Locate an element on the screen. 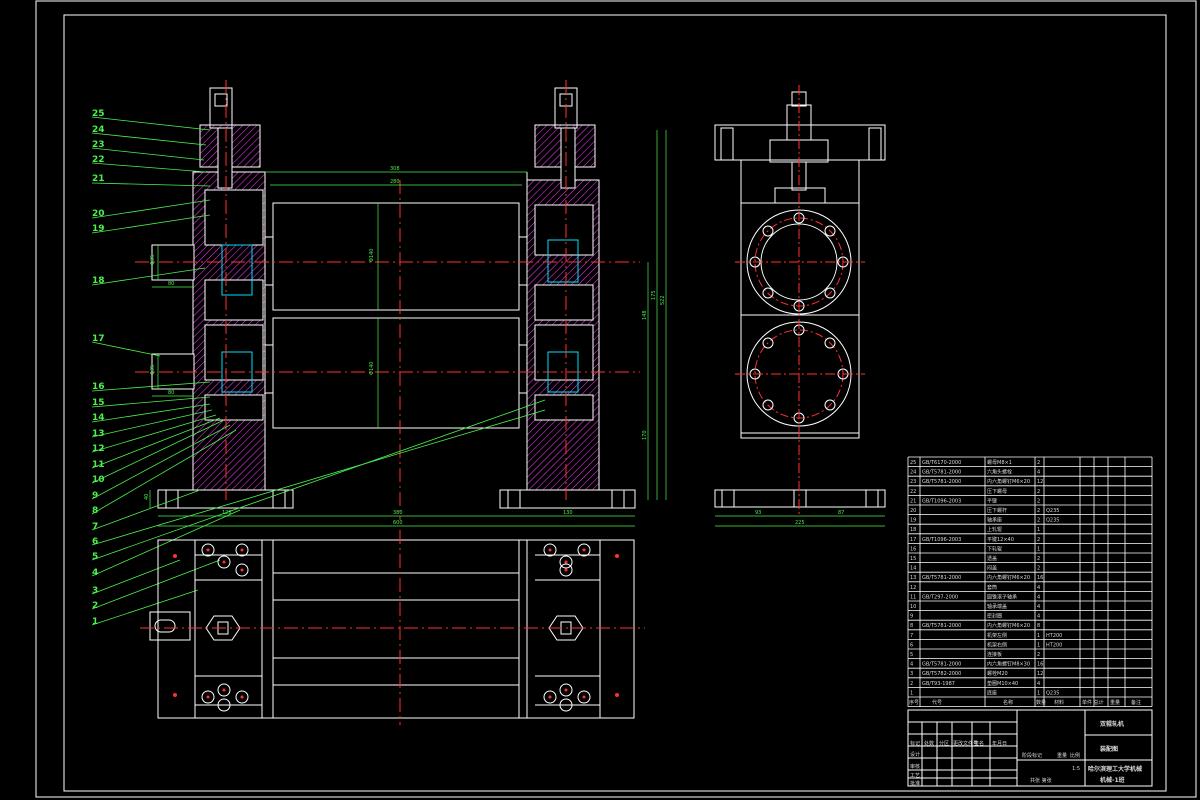  part-no: 19 is located at coordinates (98, 229).